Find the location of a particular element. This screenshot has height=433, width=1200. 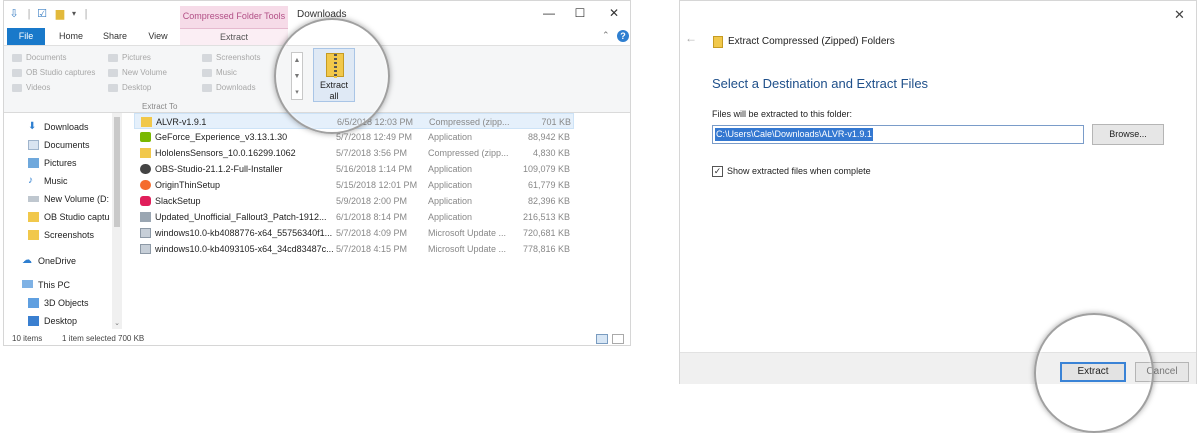

music-icon is located at coordinates (207, 73).